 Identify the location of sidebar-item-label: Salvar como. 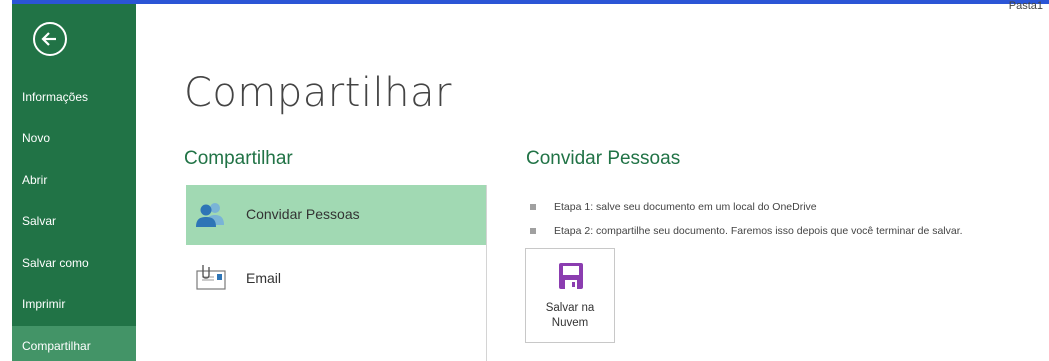
(55, 263).